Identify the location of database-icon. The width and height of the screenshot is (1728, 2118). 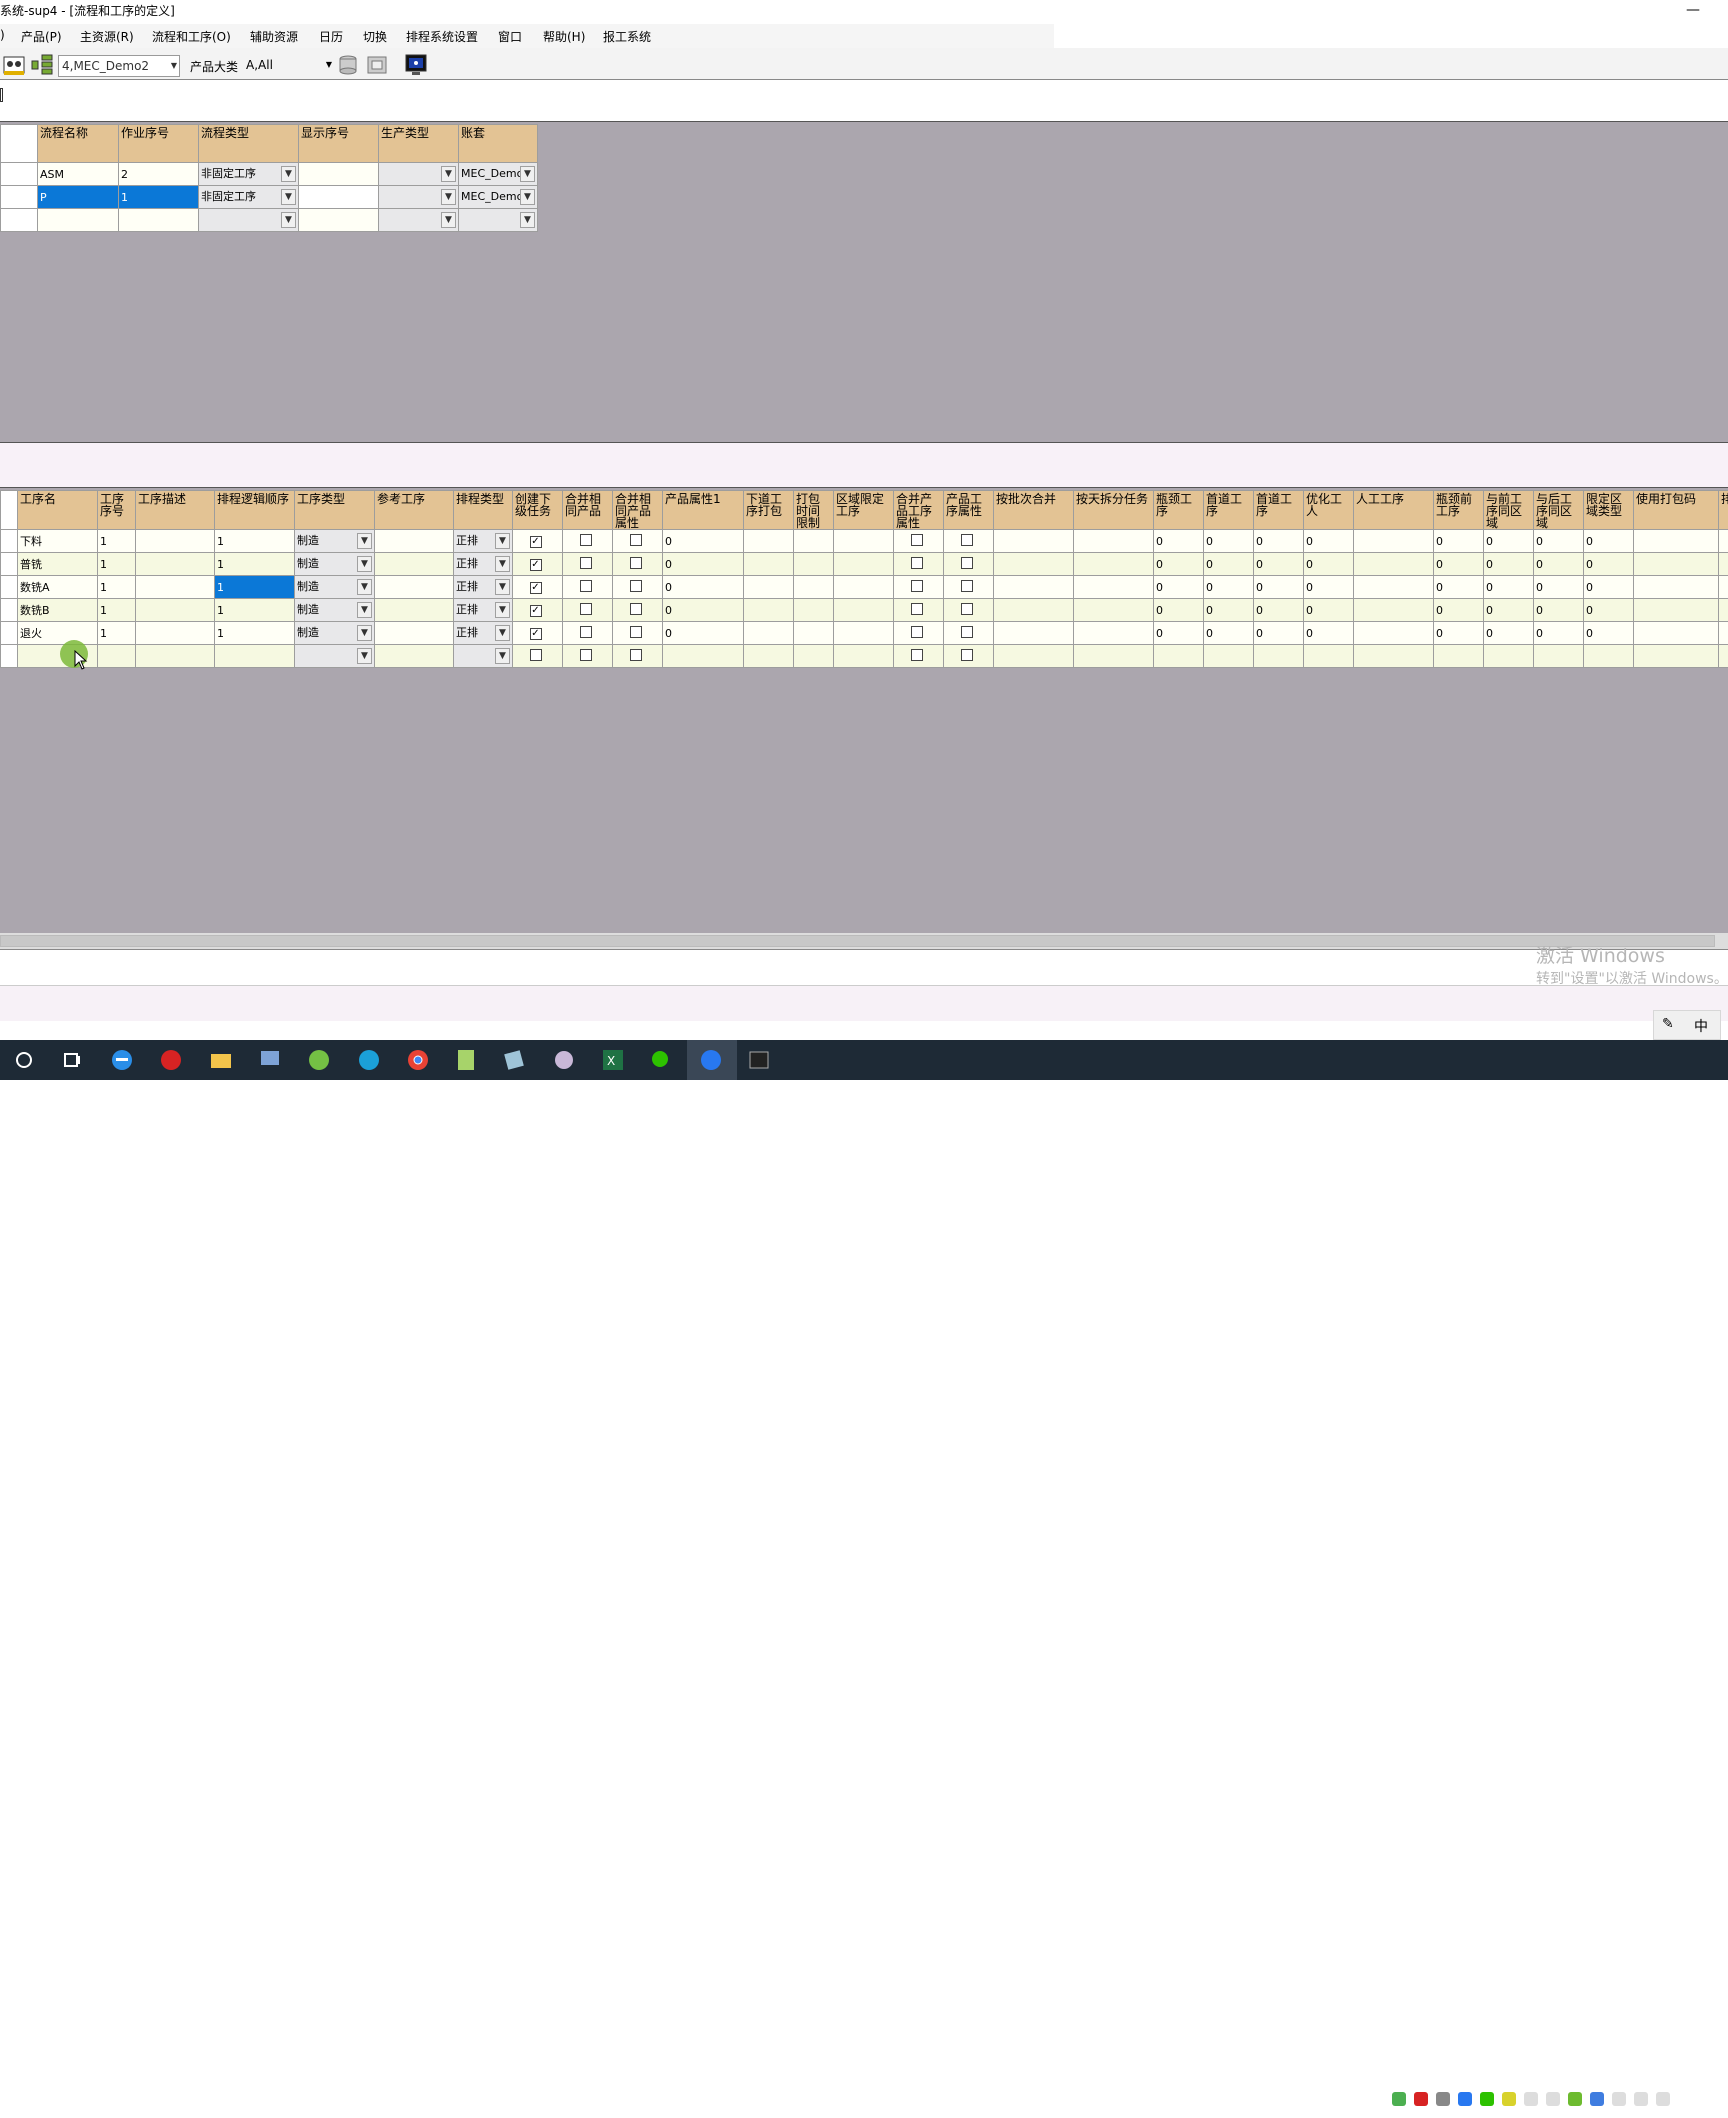
(349, 64).